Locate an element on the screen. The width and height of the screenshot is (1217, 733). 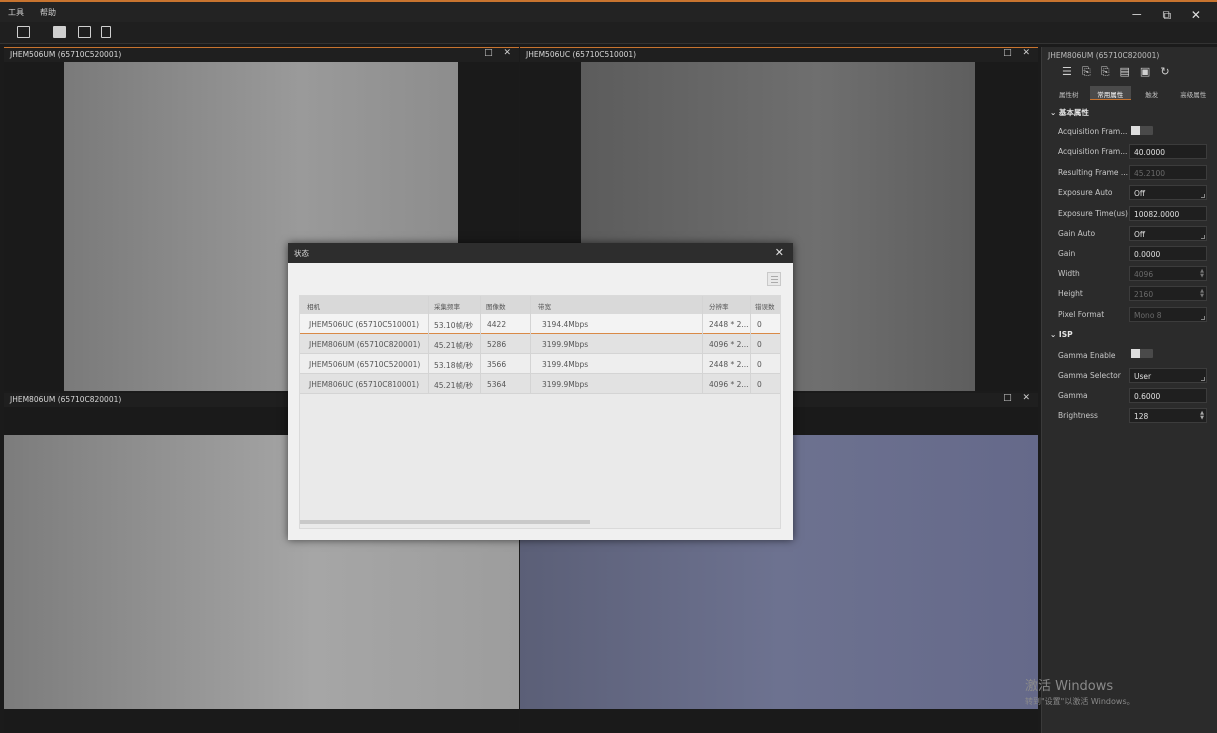
cell-image-count: 5286 is located at coordinates (497, 344).